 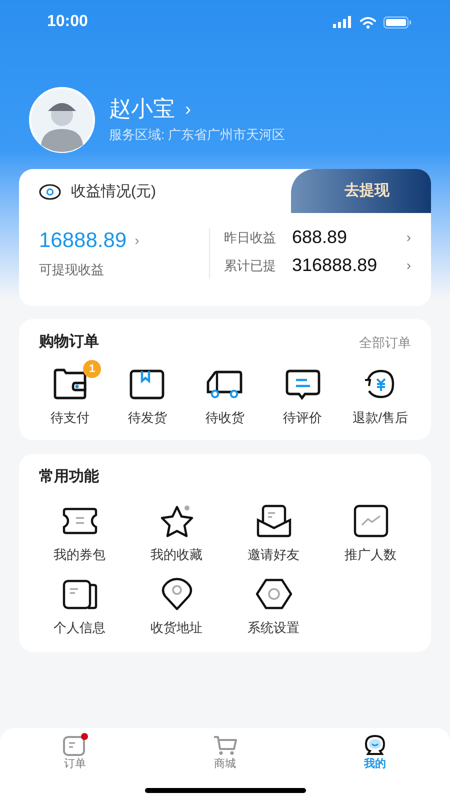 What do you see at coordinates (274, 594) in the screenshot?
I see `hexagon-settings-icon` at bounding box center [274, 594].